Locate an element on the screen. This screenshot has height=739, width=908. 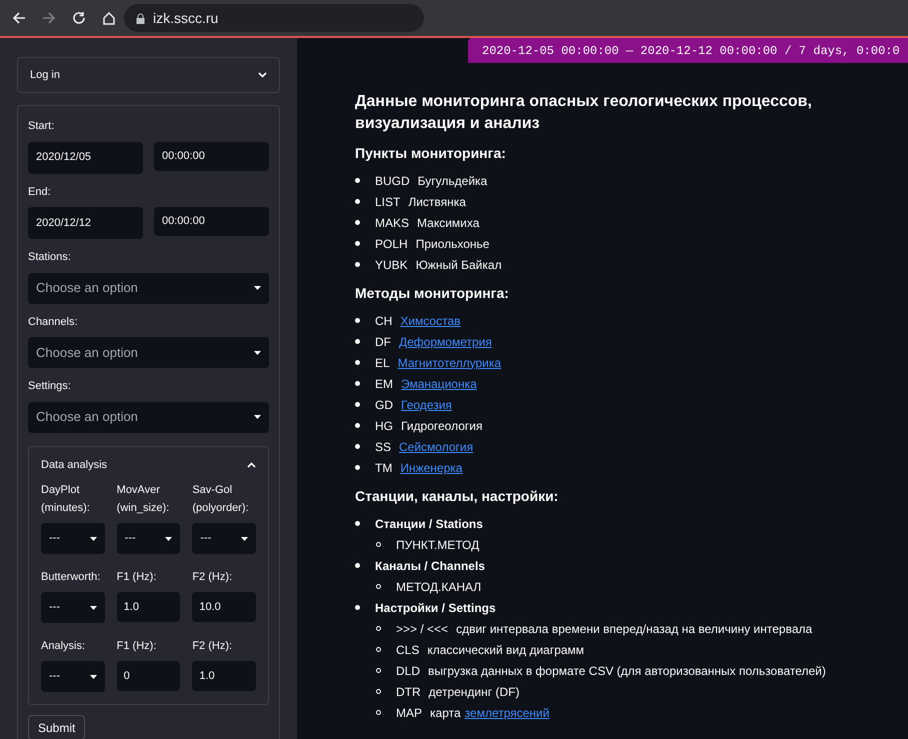
section-heading: Пункты мониторинга: is located at coordinates (431, 153).